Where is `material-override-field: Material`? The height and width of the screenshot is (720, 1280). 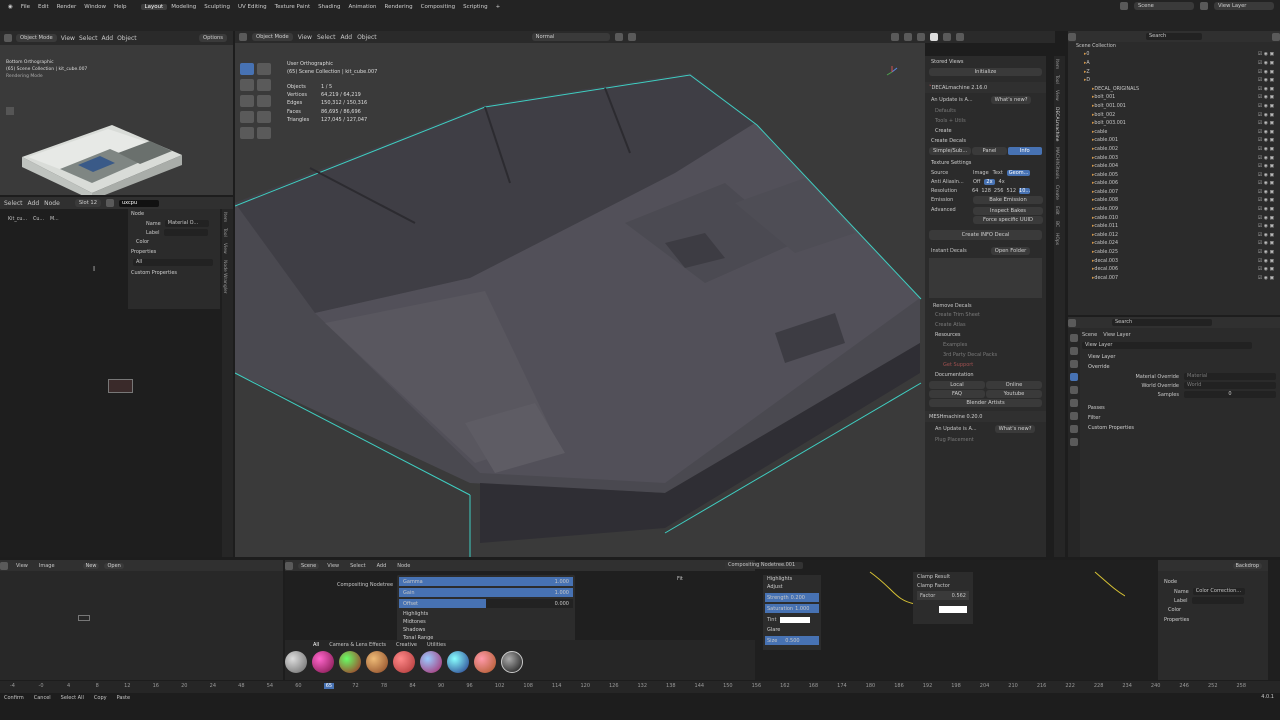
material-override-field: Material is located at coordinates (1230, 376).